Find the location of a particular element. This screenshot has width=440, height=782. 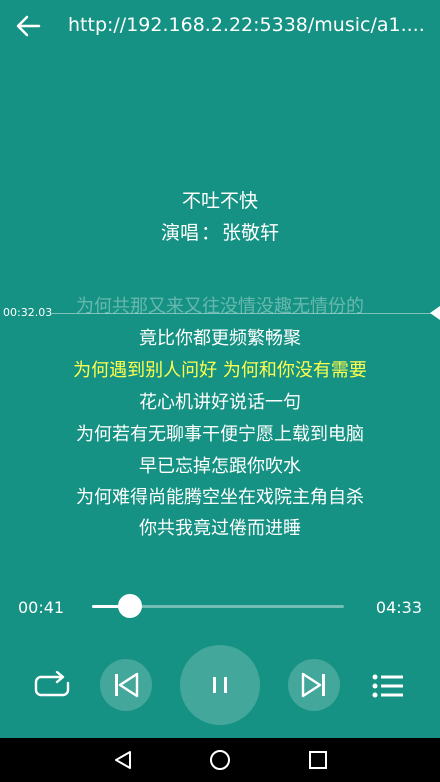

skip-next-icon is located at coordinates (313, 685).